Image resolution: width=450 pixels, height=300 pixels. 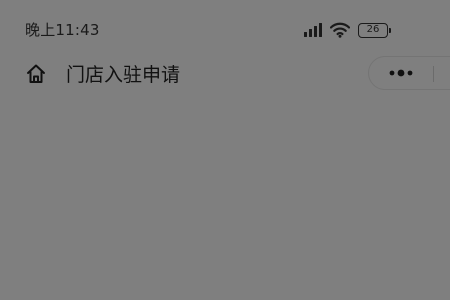 I want to click on navigation-bar: 门店入驻申请, so click(x=225, y=76).